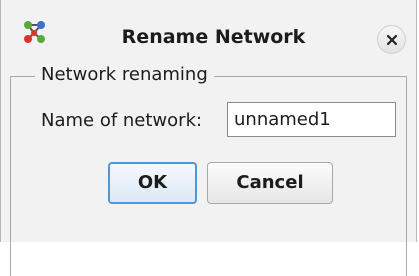 The height and width of the screenshot is (276, 419). Describe the element at coordinates (213, 37) in the screenshot. I see `dialog-title: Rename Network` at that location.